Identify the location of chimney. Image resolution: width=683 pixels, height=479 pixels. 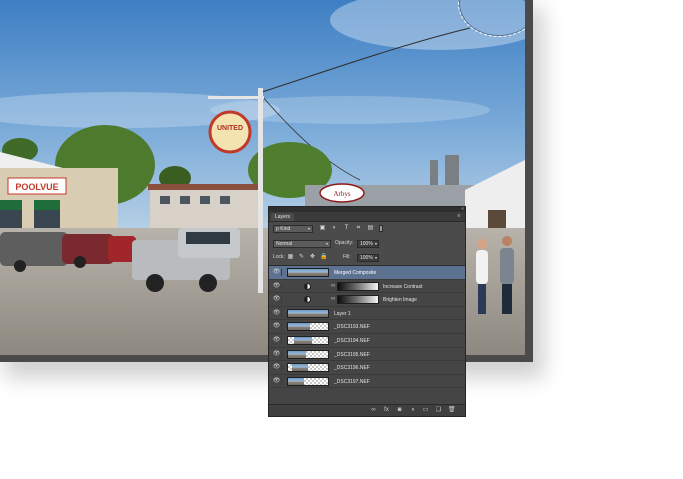
(452, 170).